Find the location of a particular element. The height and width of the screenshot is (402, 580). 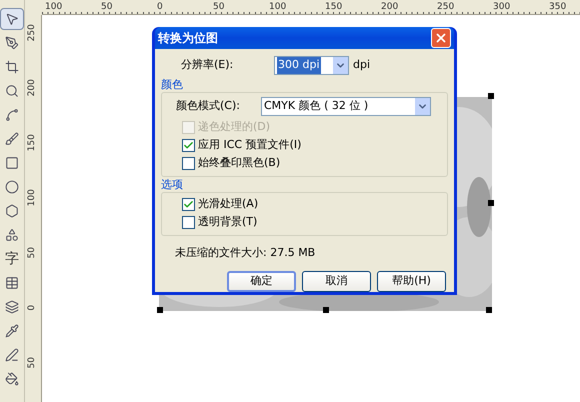

checkbox-option: 透明背景(T) is located at coordinates (307, 223).